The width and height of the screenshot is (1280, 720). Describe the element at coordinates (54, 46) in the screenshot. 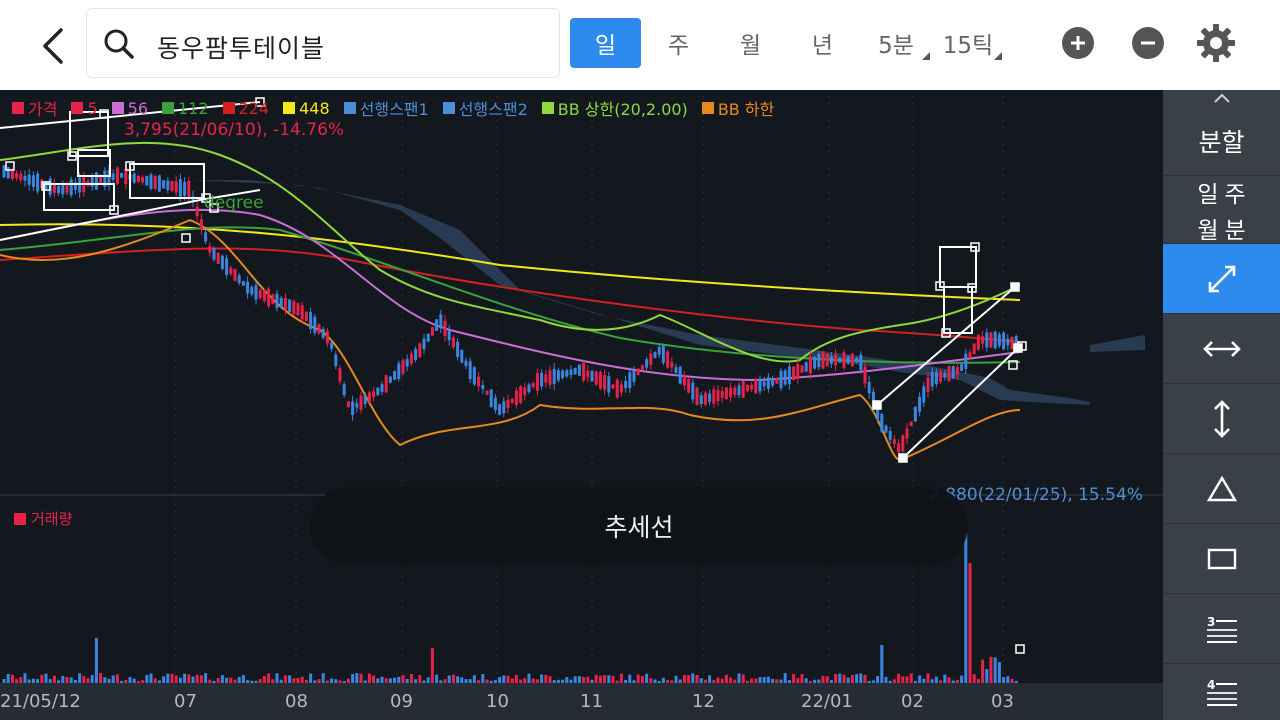

I see `back-arrow-icon` at that location.